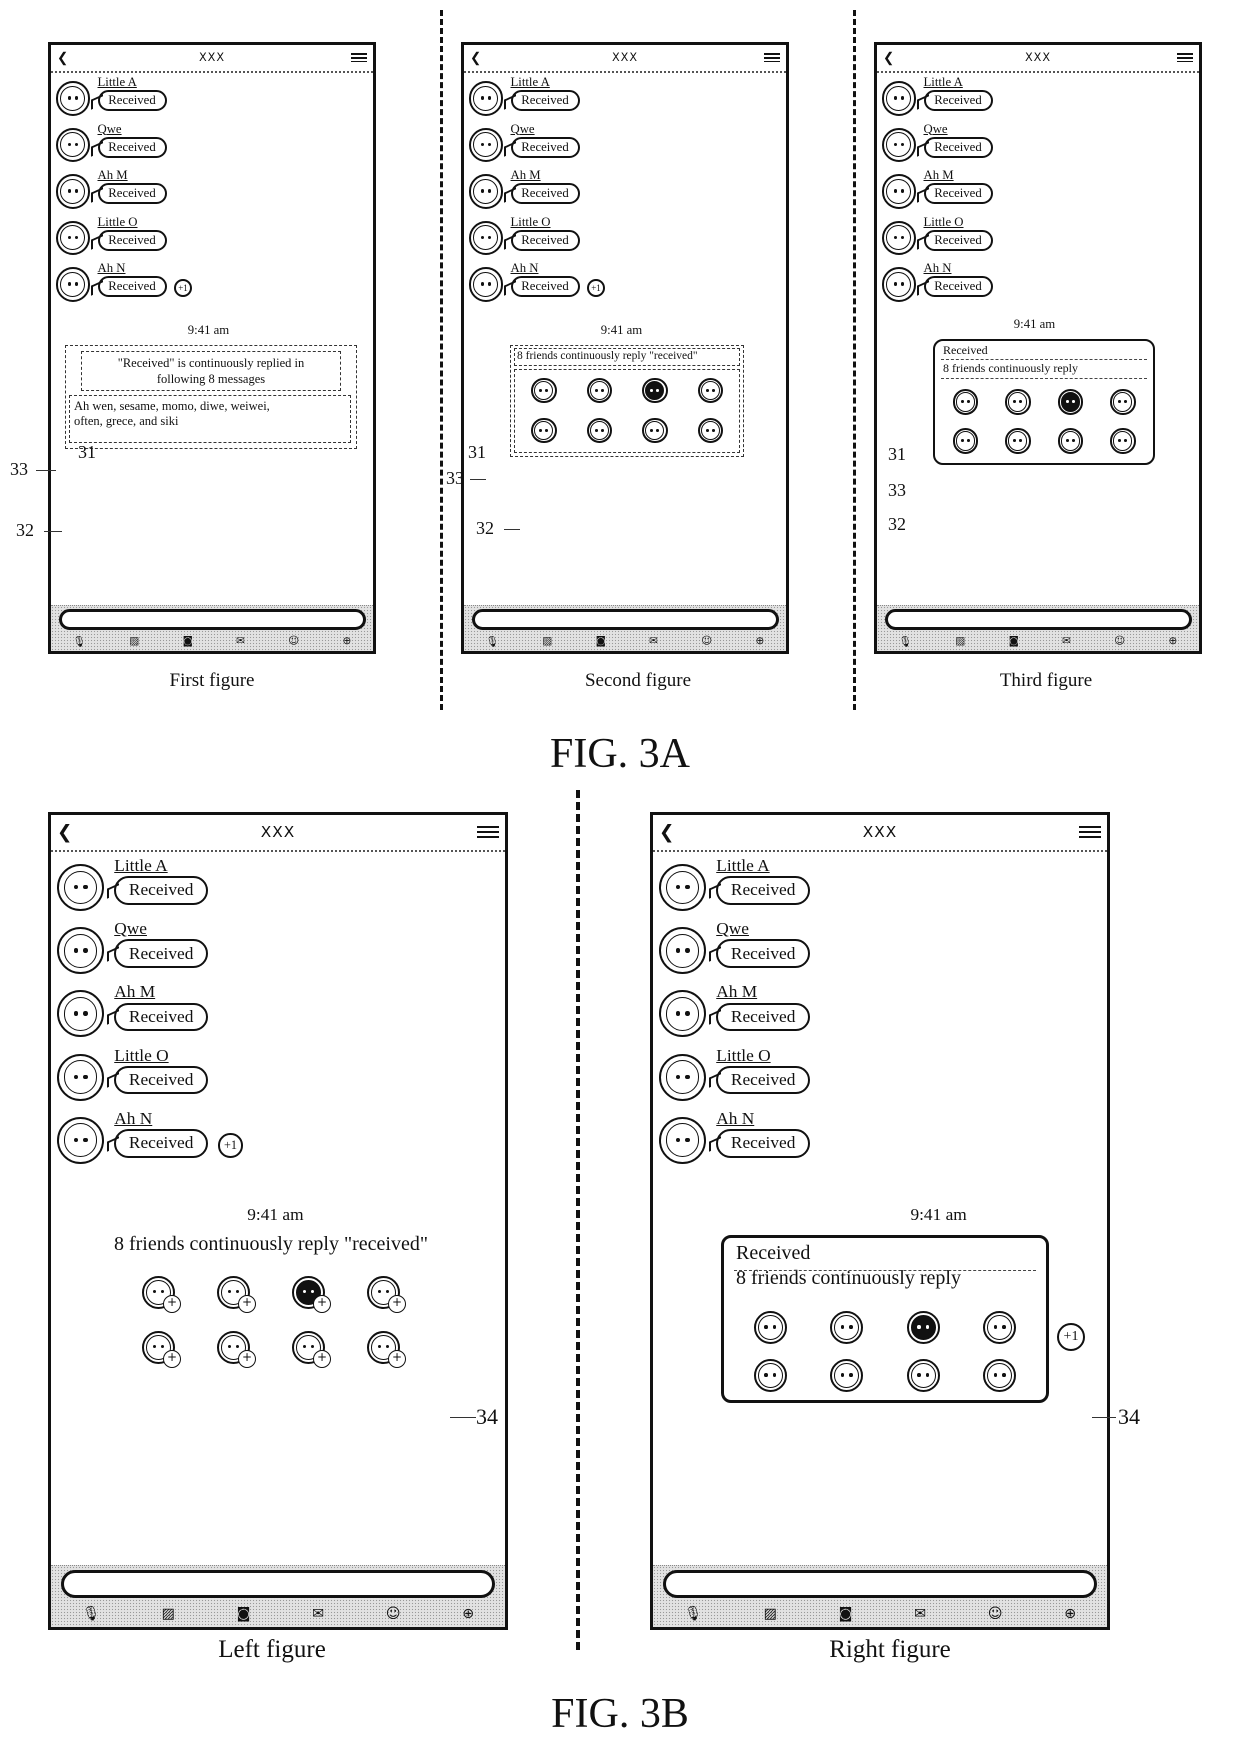 This screenshot has height=1744, width=1240. What do you see at coordinates (236, 1349) in the screenshot?
I see `friend-avatar-6: +` at bounding box center [236, 1349].